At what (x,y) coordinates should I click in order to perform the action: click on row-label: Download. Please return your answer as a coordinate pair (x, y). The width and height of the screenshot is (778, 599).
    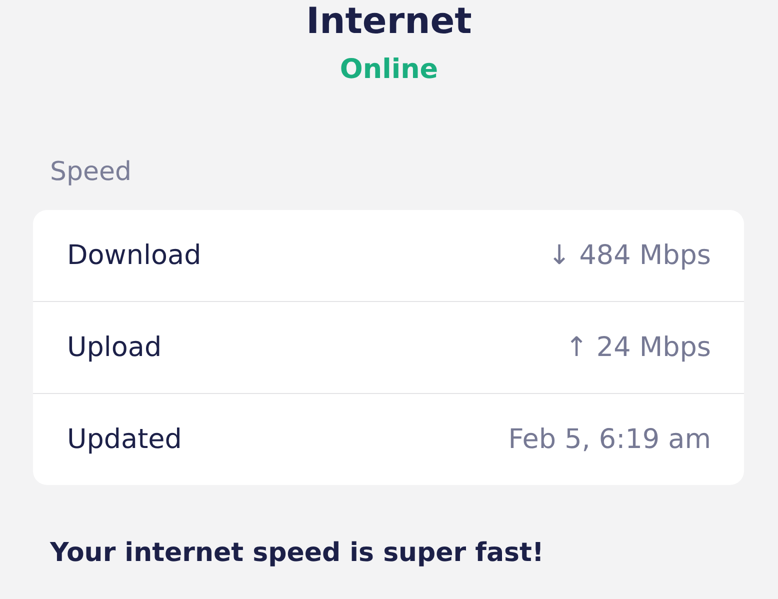
    Looking at the image, I should click on (134, 255).